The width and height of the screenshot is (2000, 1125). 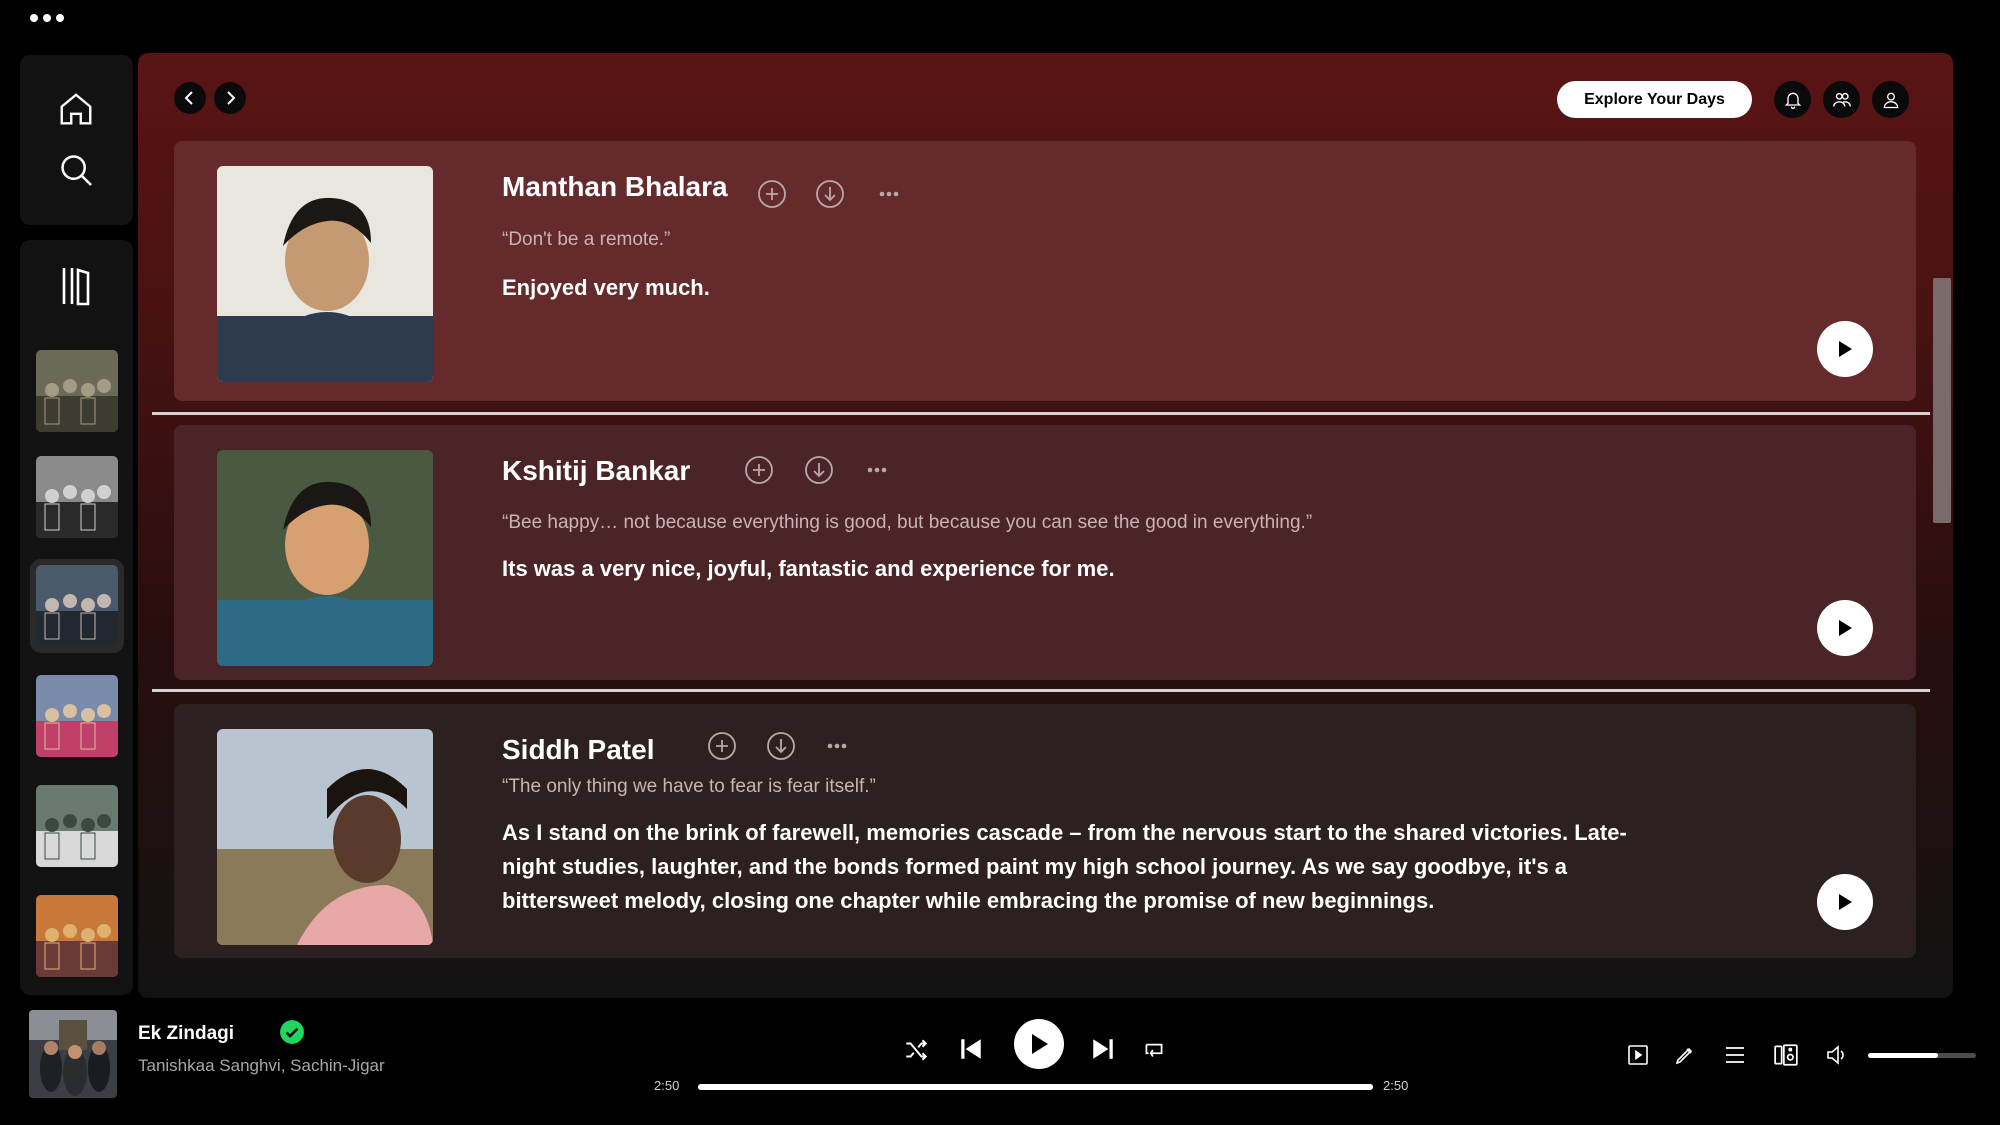 I want to click on previous-icon, so click(x=971, y=1049).